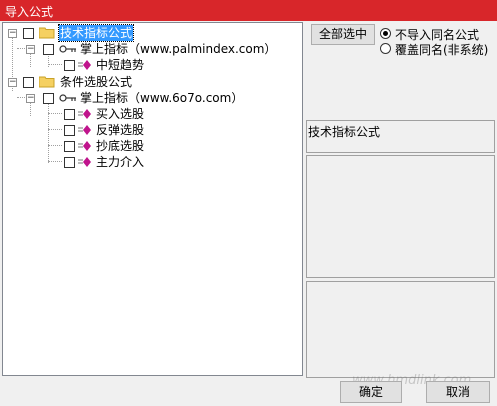  What do you see at coordinates (148, 82) in the screenshot?
I see `tree-node-stock-selection: − 条件选股公式` at bounding box center [148, 82].